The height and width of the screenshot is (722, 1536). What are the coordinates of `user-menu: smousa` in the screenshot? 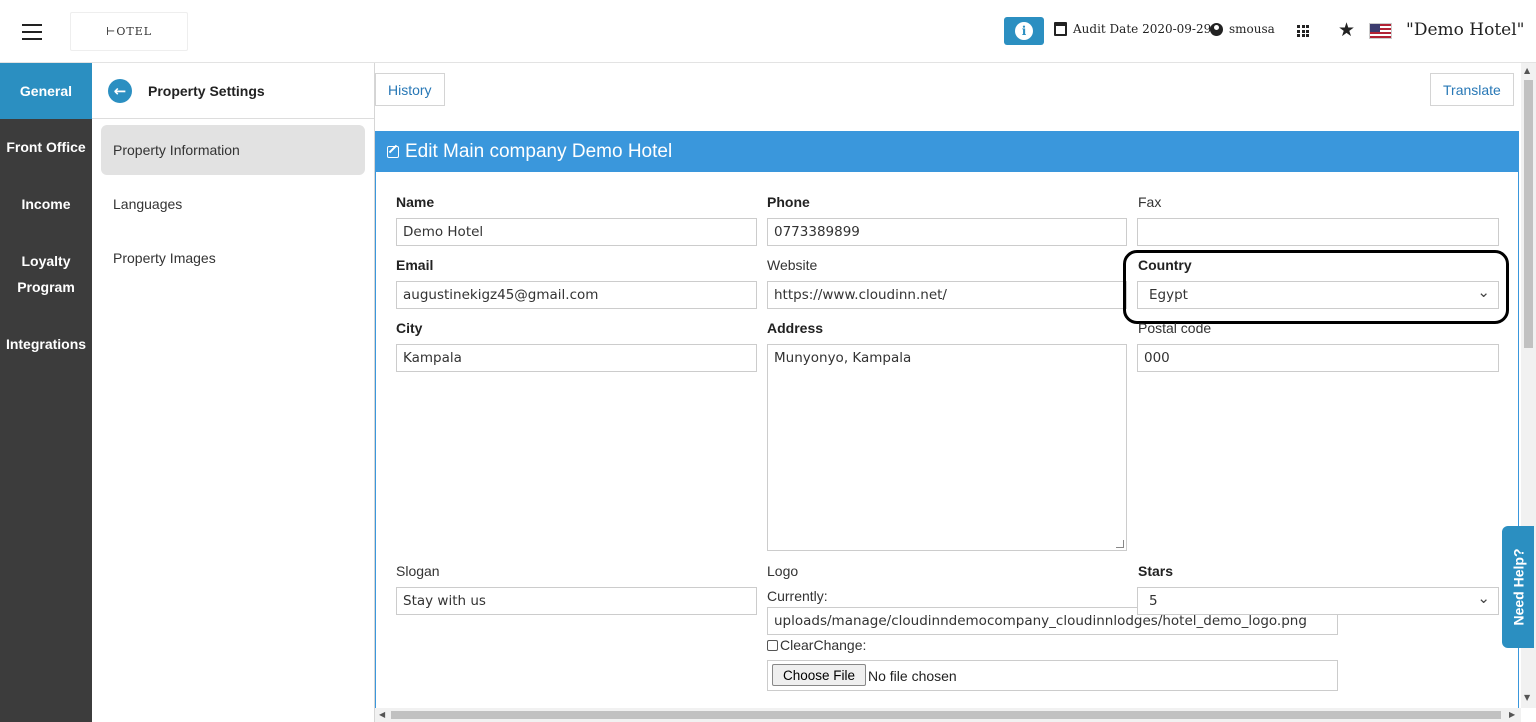 It's located at (1242, 29).